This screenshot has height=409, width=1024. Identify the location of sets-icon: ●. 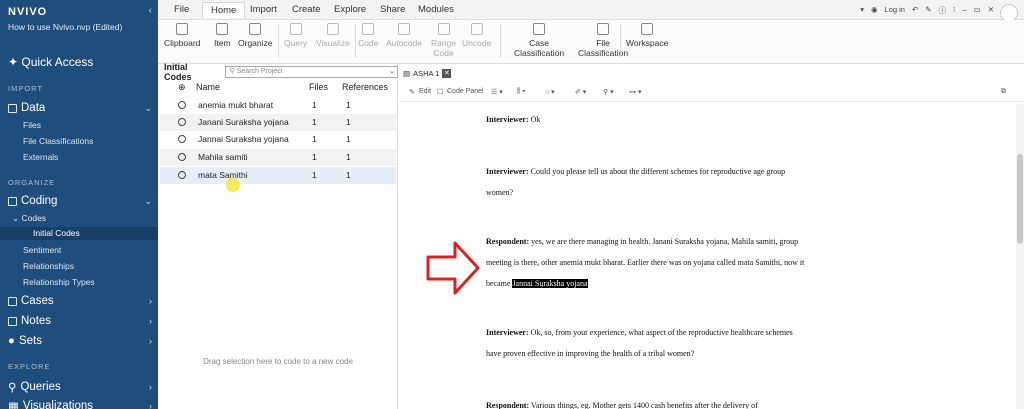
(11, 341).